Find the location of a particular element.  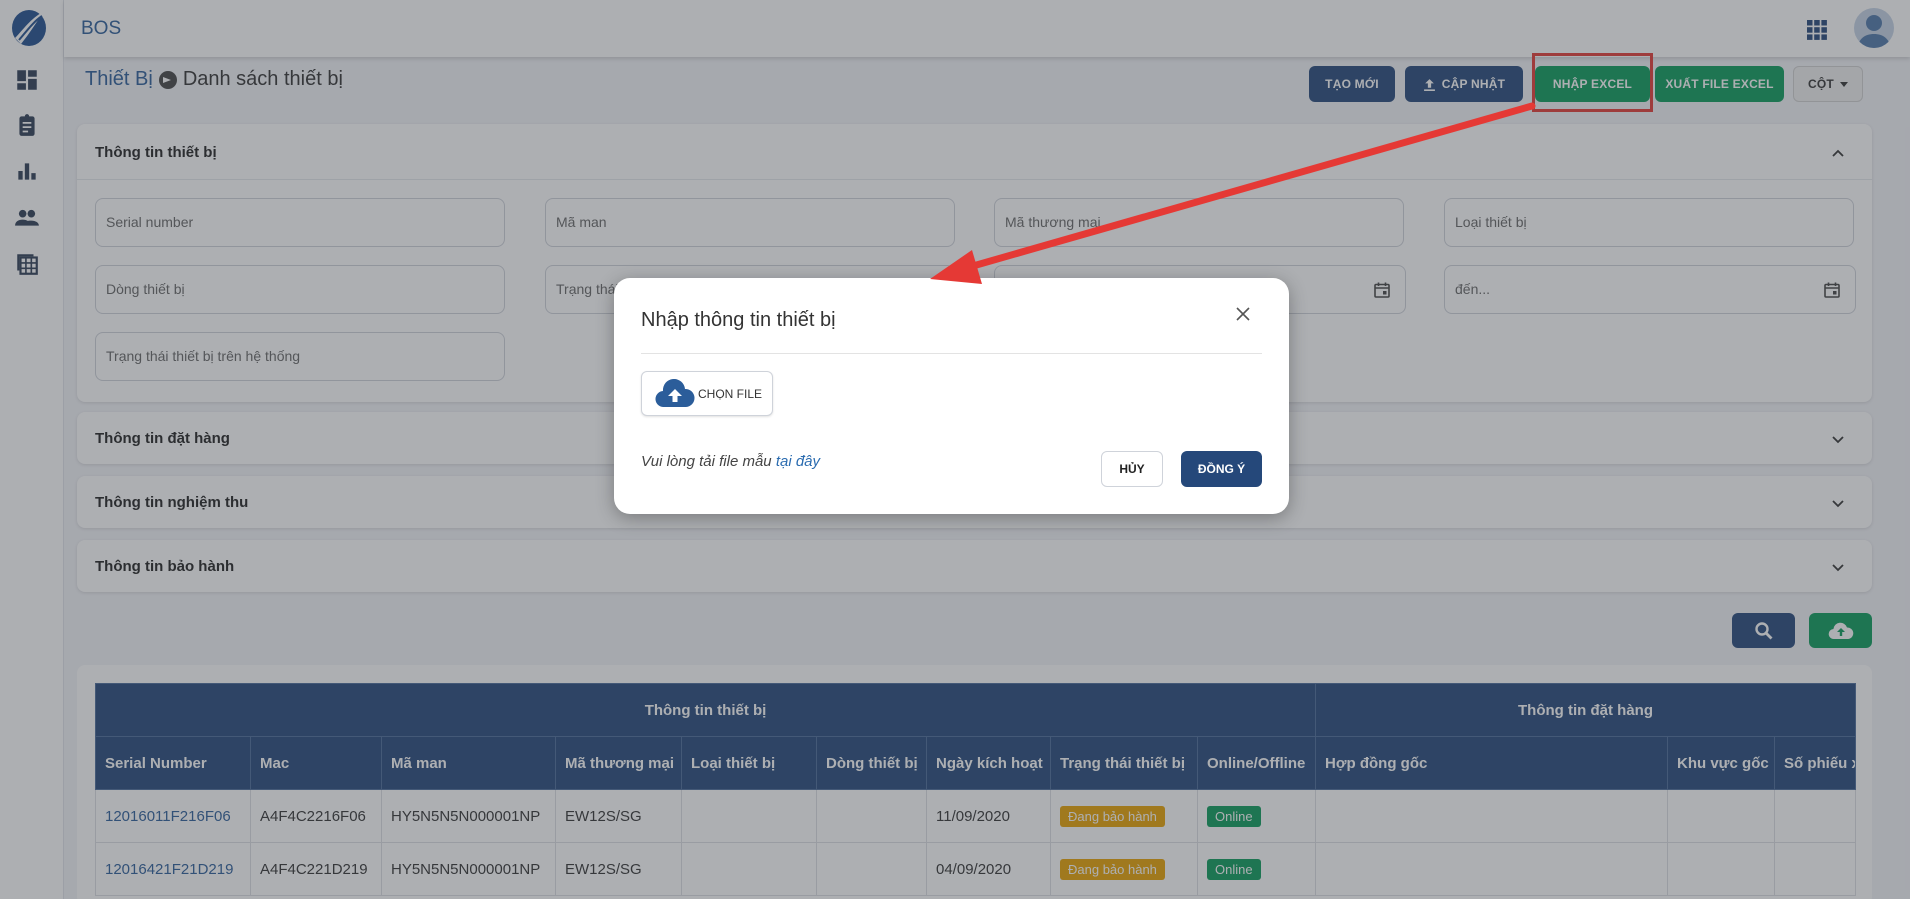

cancel-button: HỦY is located at coordinates (1132, 469).